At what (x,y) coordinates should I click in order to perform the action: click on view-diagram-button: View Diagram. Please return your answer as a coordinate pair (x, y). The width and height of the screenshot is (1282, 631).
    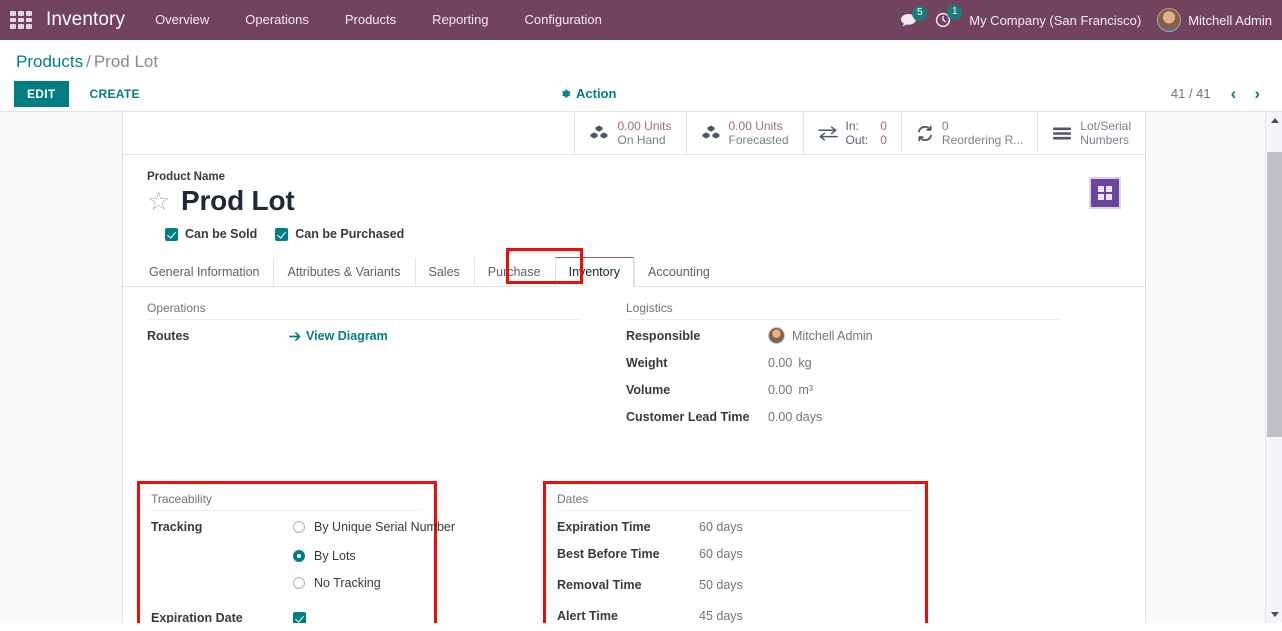
    Looking at the image, I should click on (338, 336).